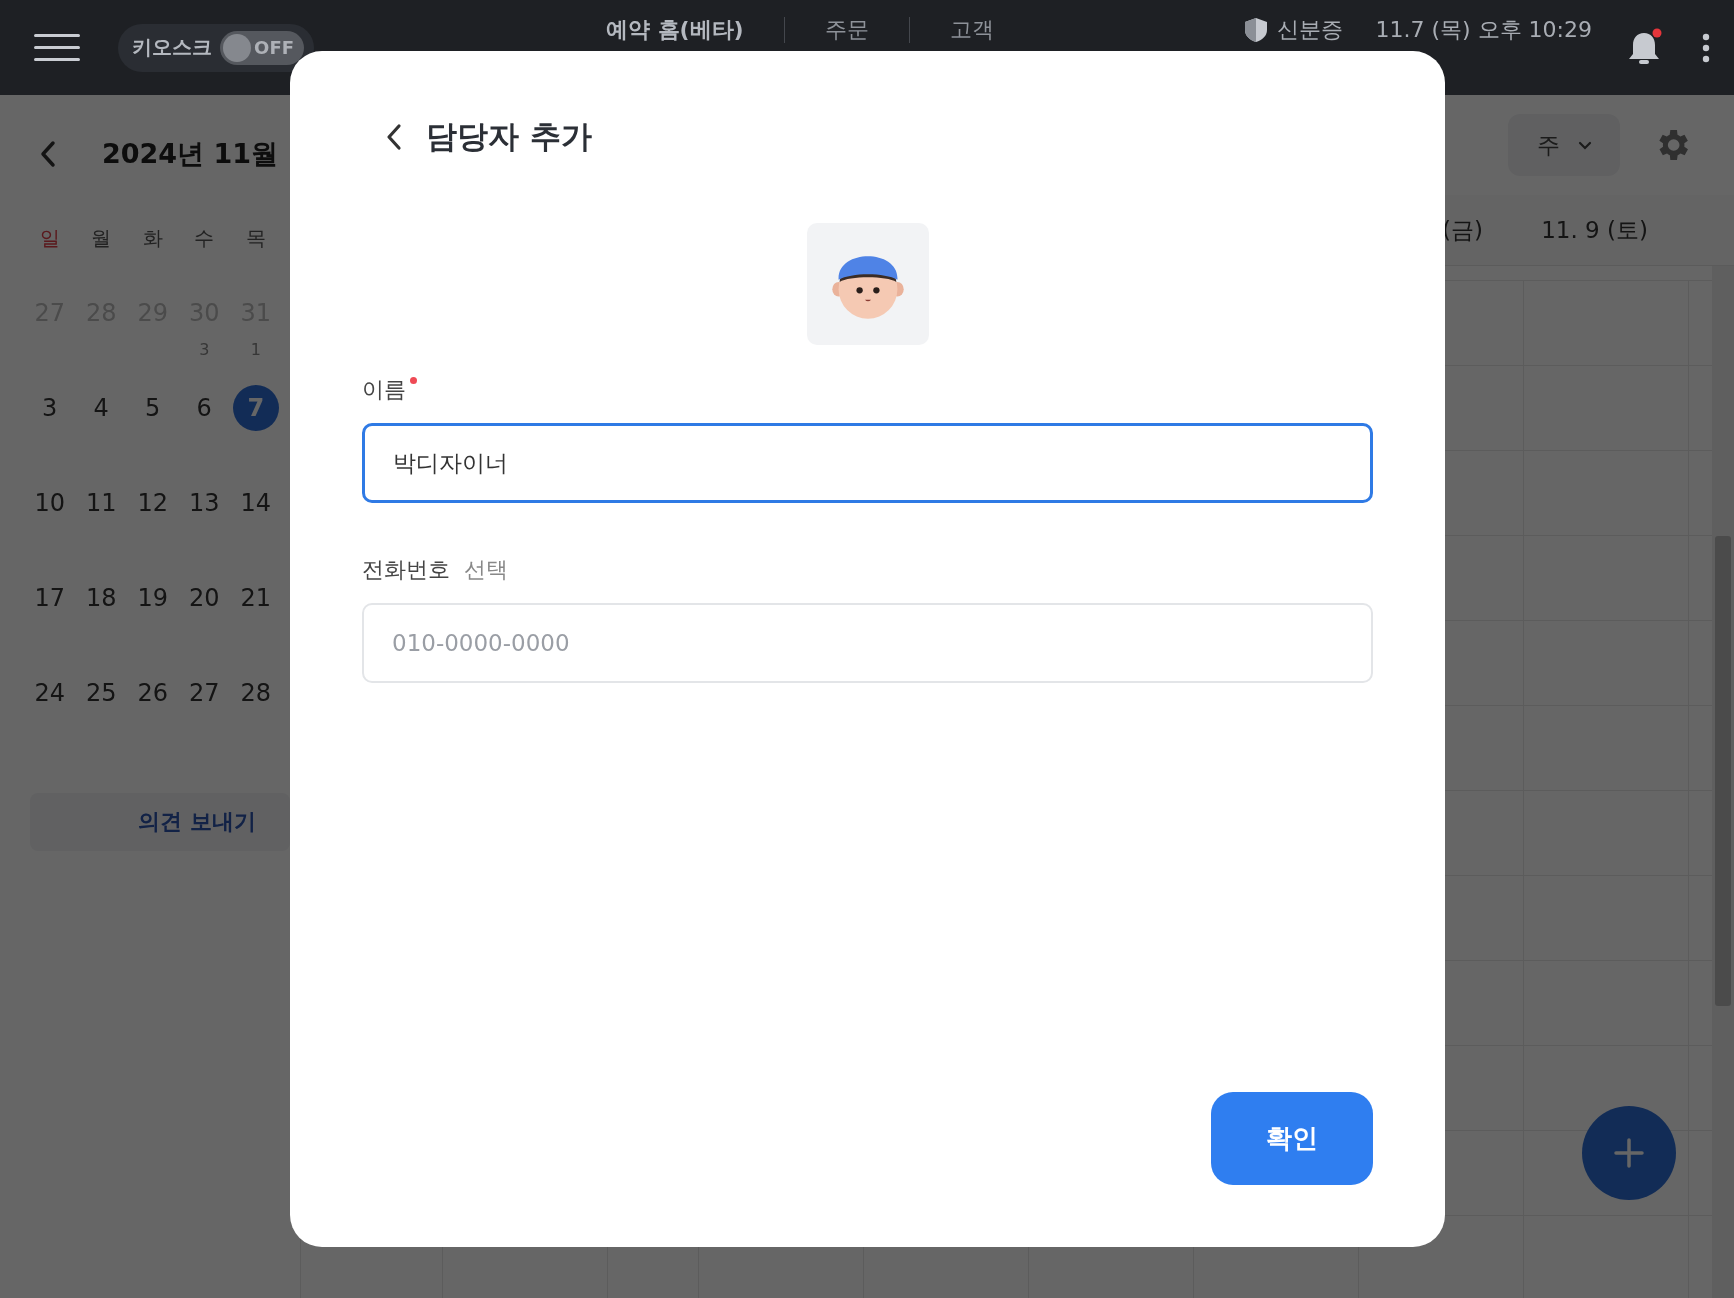 The height and width of the screenshot is (1298, 1734). What do you see at coordinates (1723, 782) in the screenshot?
I see `scrollbar` at bounding box center [1723, 782].